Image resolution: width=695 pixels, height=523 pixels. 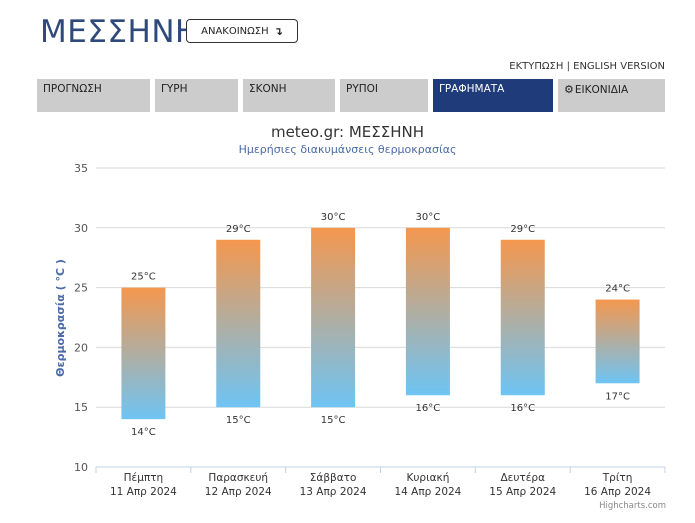 I want to click on x-tick-date-label: 14 Απρ 2024, so click(x=427, y=492).